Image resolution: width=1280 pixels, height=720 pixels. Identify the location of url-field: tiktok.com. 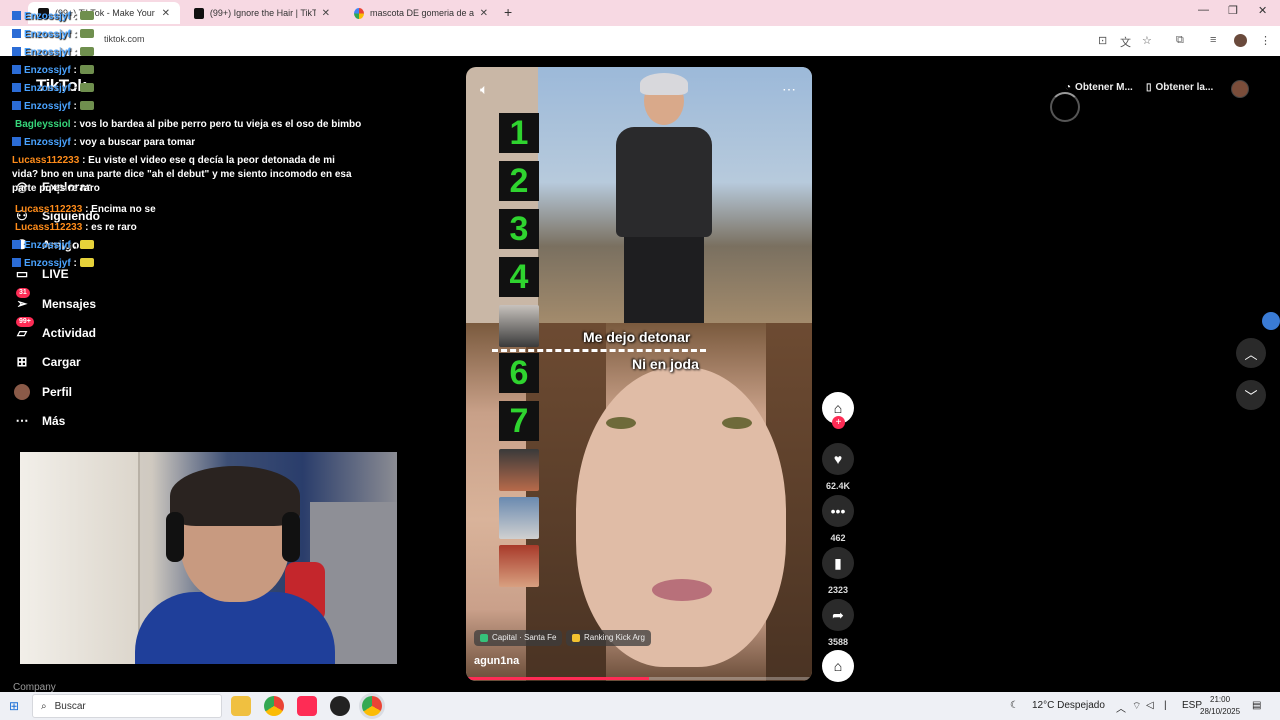
(124, 39).